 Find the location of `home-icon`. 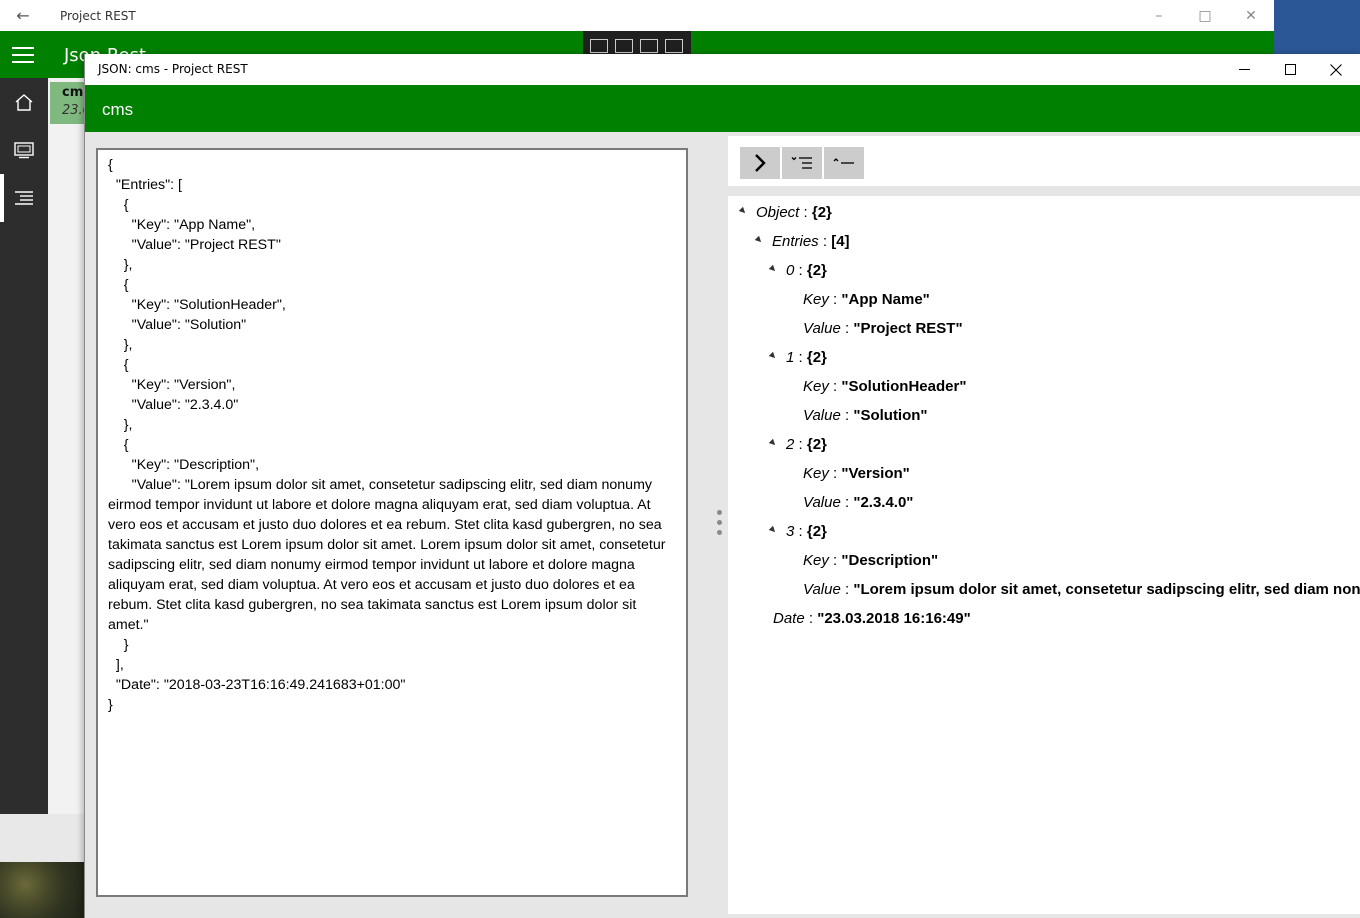

home-icon is located at coordinates (24, 102).